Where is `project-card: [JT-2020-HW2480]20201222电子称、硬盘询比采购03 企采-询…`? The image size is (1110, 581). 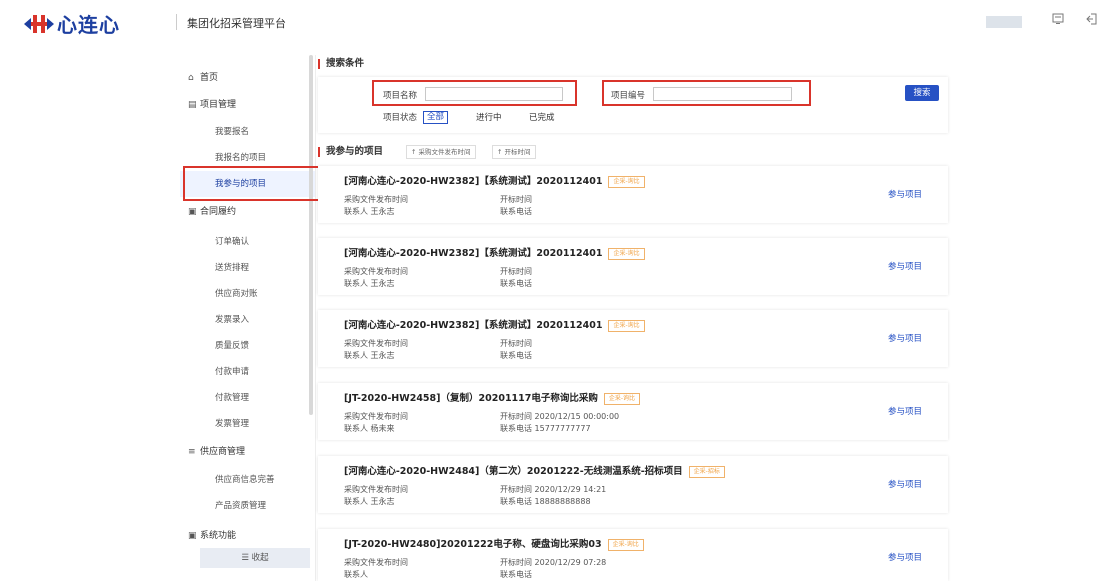
project-card: [JT-2020-HW2480]20201222电子称、硬盘询比采购03 企采-询… is located at coordinates (633, 555).